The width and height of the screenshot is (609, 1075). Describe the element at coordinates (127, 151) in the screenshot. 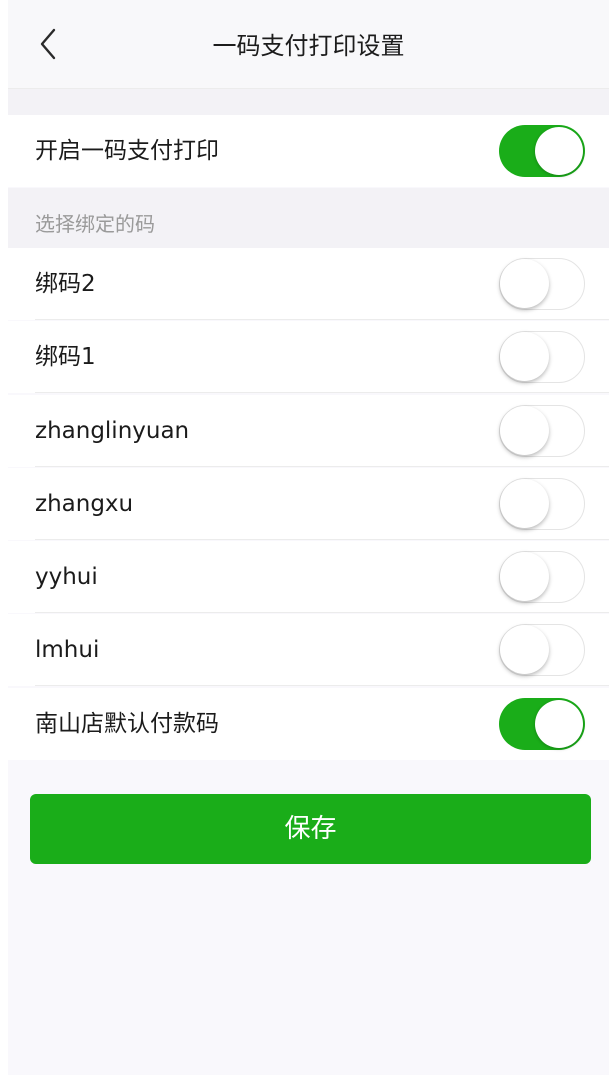

I see `master-toggle-label: 开启一码支付打印` at that location.